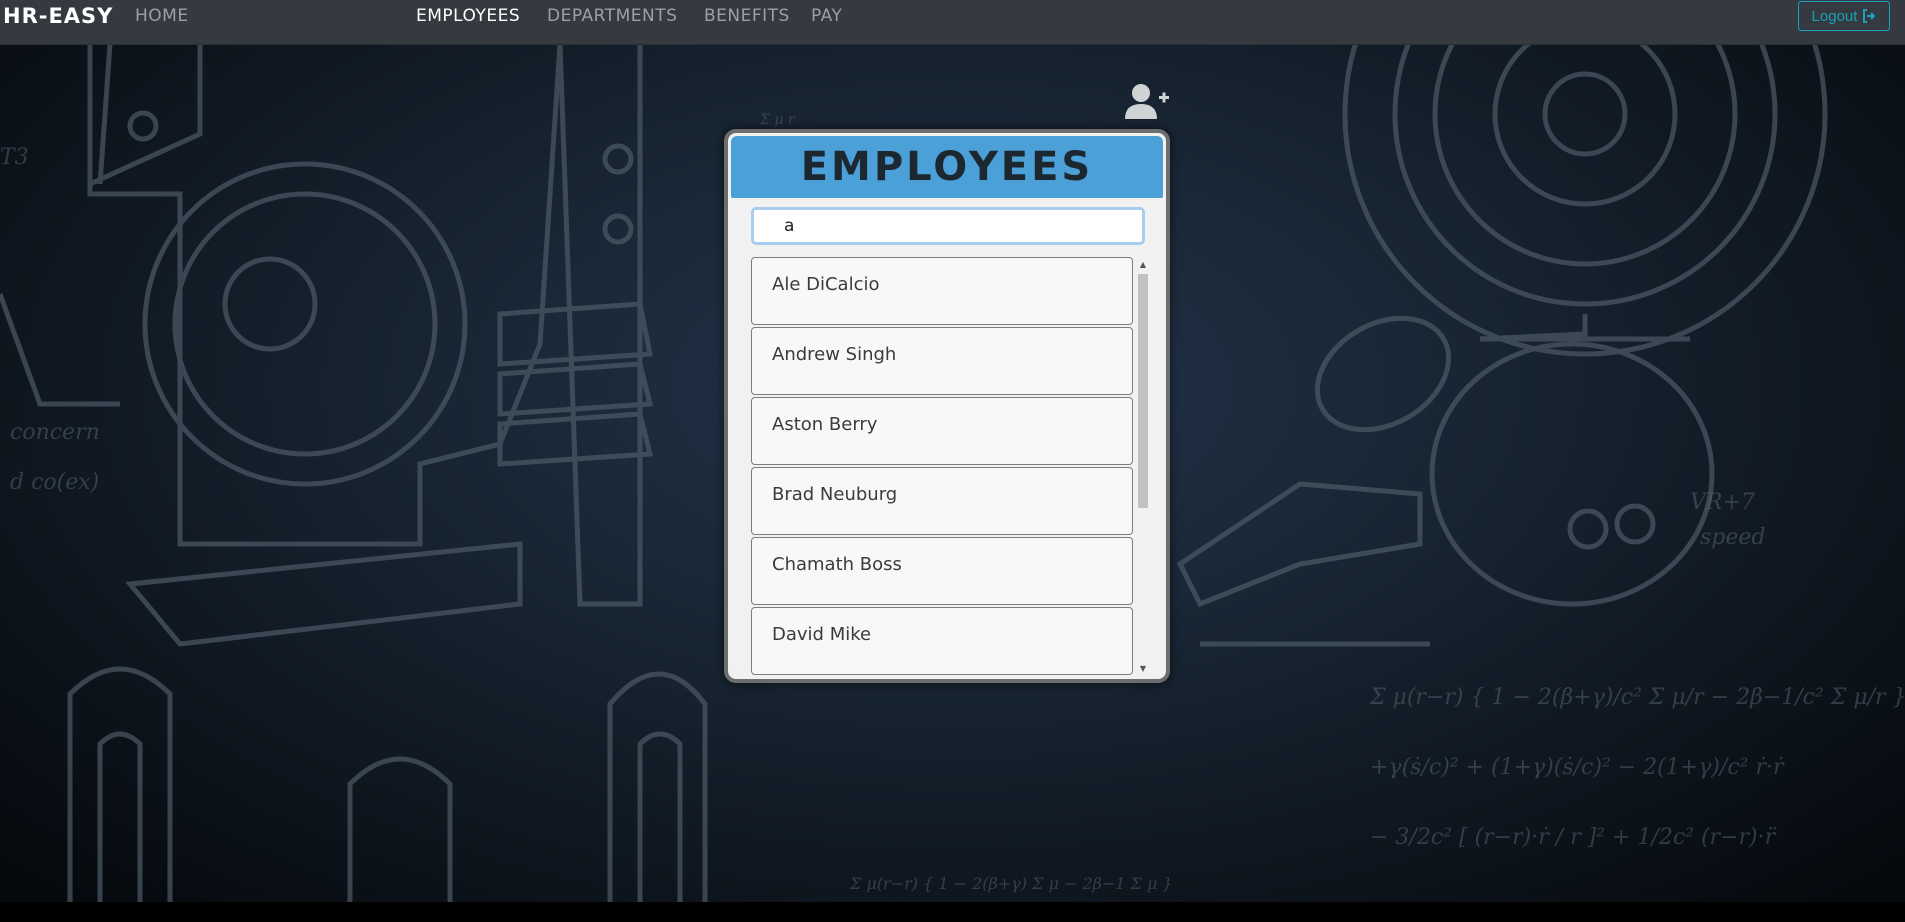 The height and width of the screenshot is (922, 1905). I want to click on list-item: Andrew Singh, so click(942, 361).